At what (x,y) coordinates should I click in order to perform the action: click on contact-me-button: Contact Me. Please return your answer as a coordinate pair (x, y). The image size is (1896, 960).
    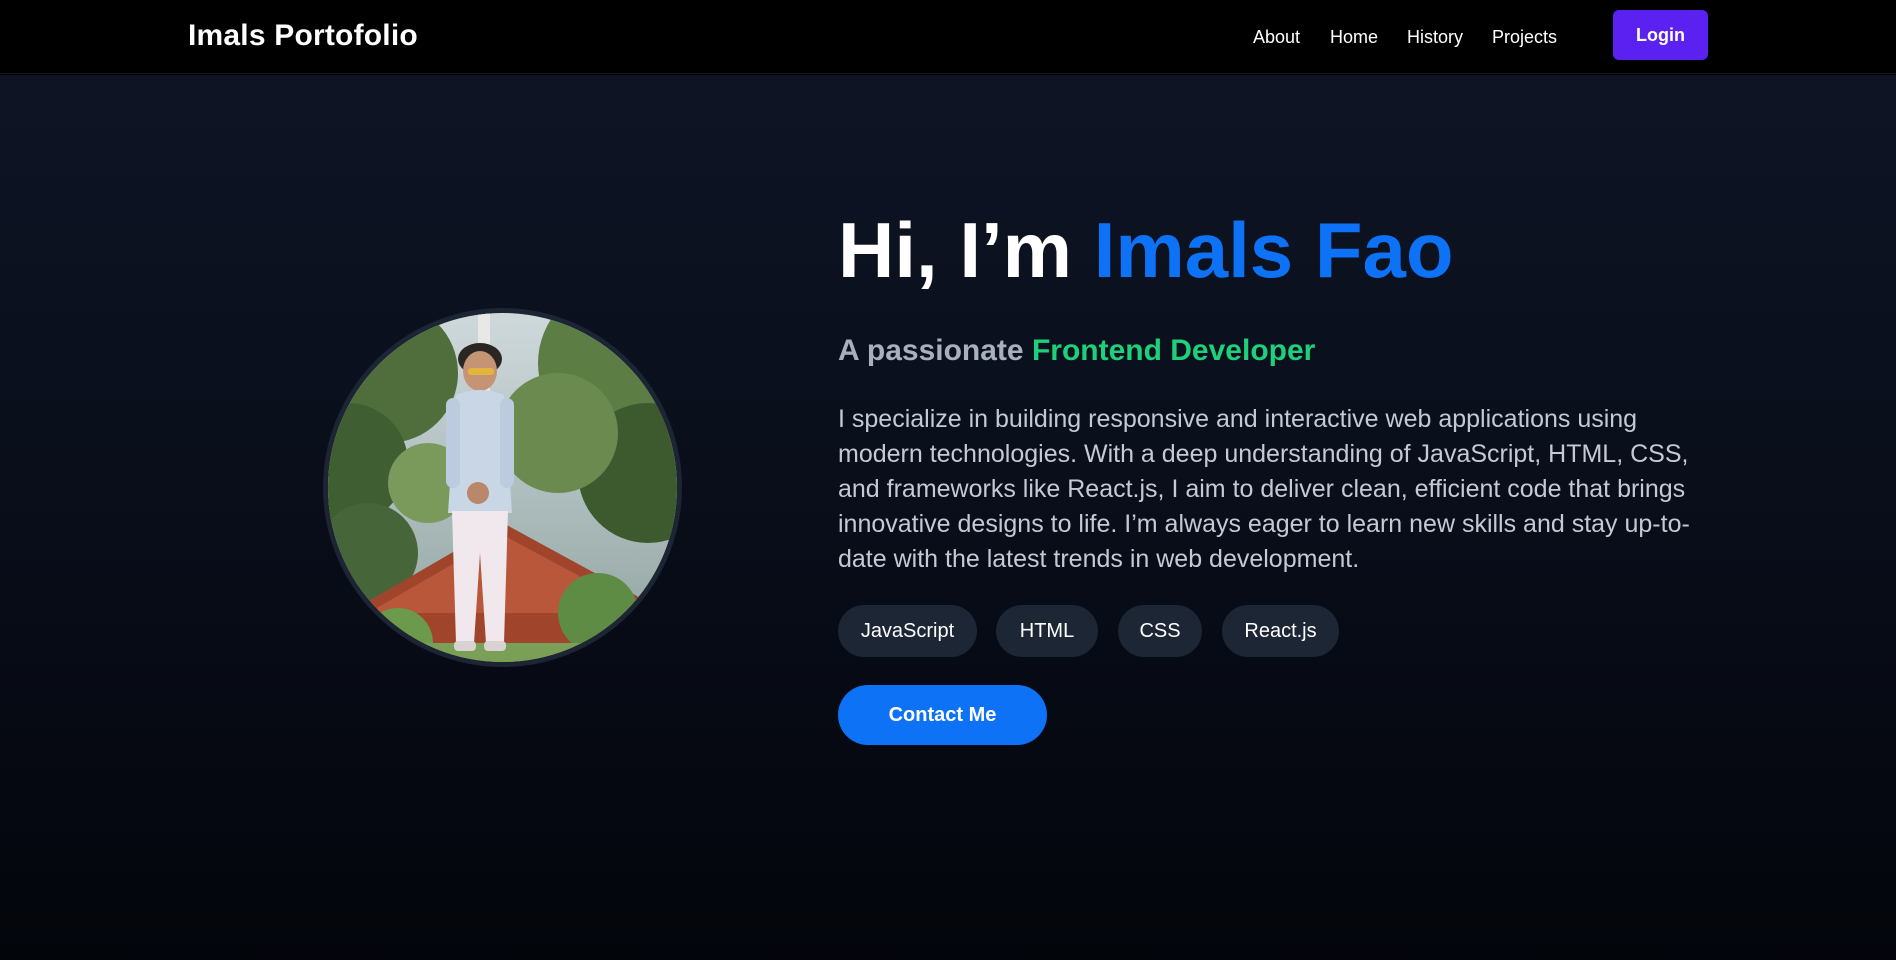
    Looking at the image, I should click on (942, 715).